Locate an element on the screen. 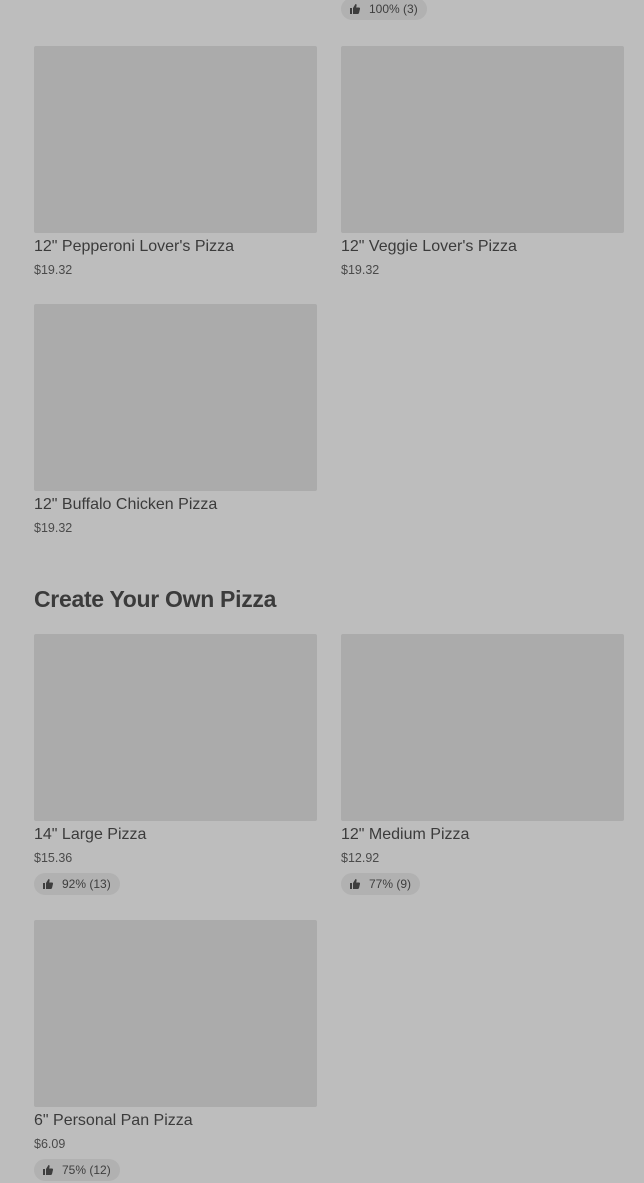  rating-text: 77% (9) is located at coordinates (390, 884).